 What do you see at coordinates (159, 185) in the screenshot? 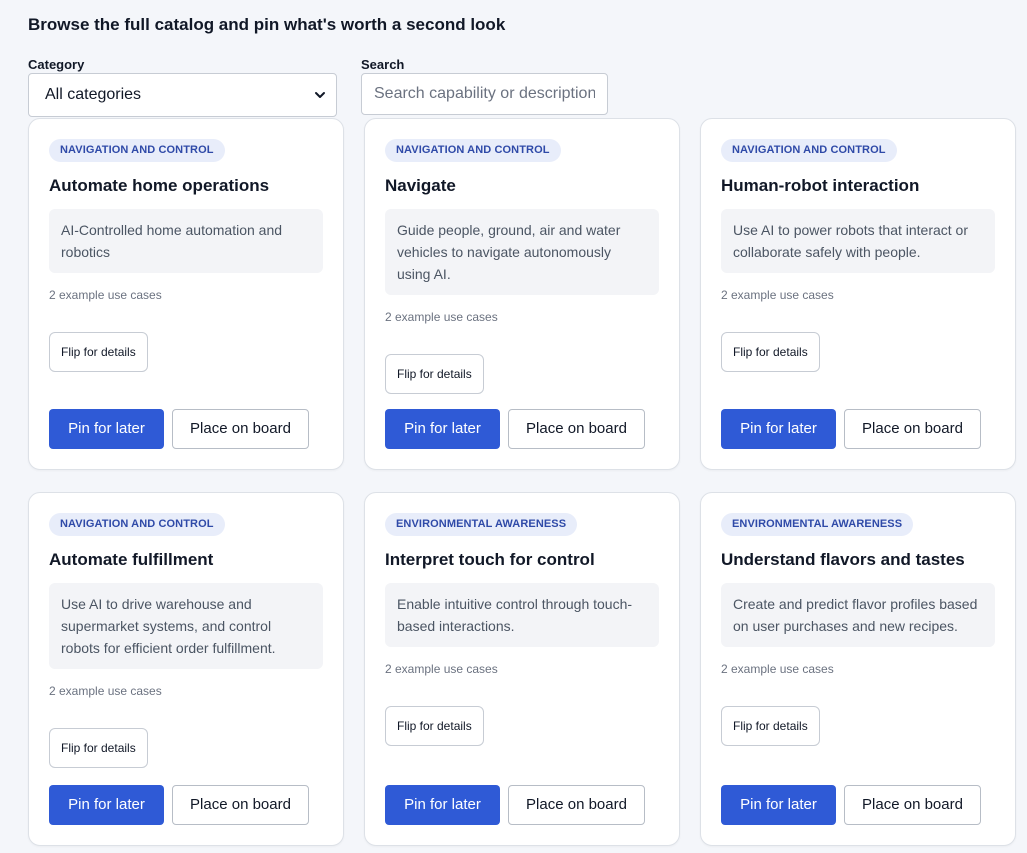
I see `card-title: Automate home operations` at bounding box center [159, 185].